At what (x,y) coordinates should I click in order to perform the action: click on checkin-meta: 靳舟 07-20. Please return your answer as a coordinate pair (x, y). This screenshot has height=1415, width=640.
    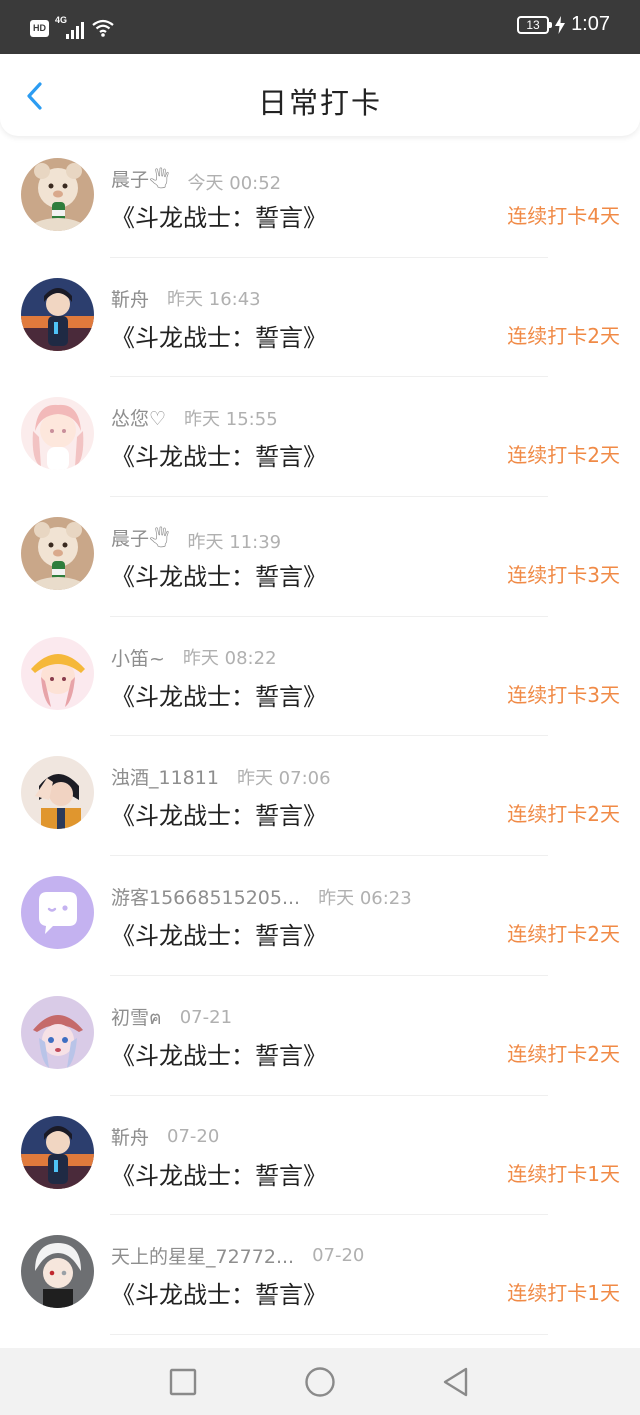
    Looking at the image, I should click on (165, 1136).